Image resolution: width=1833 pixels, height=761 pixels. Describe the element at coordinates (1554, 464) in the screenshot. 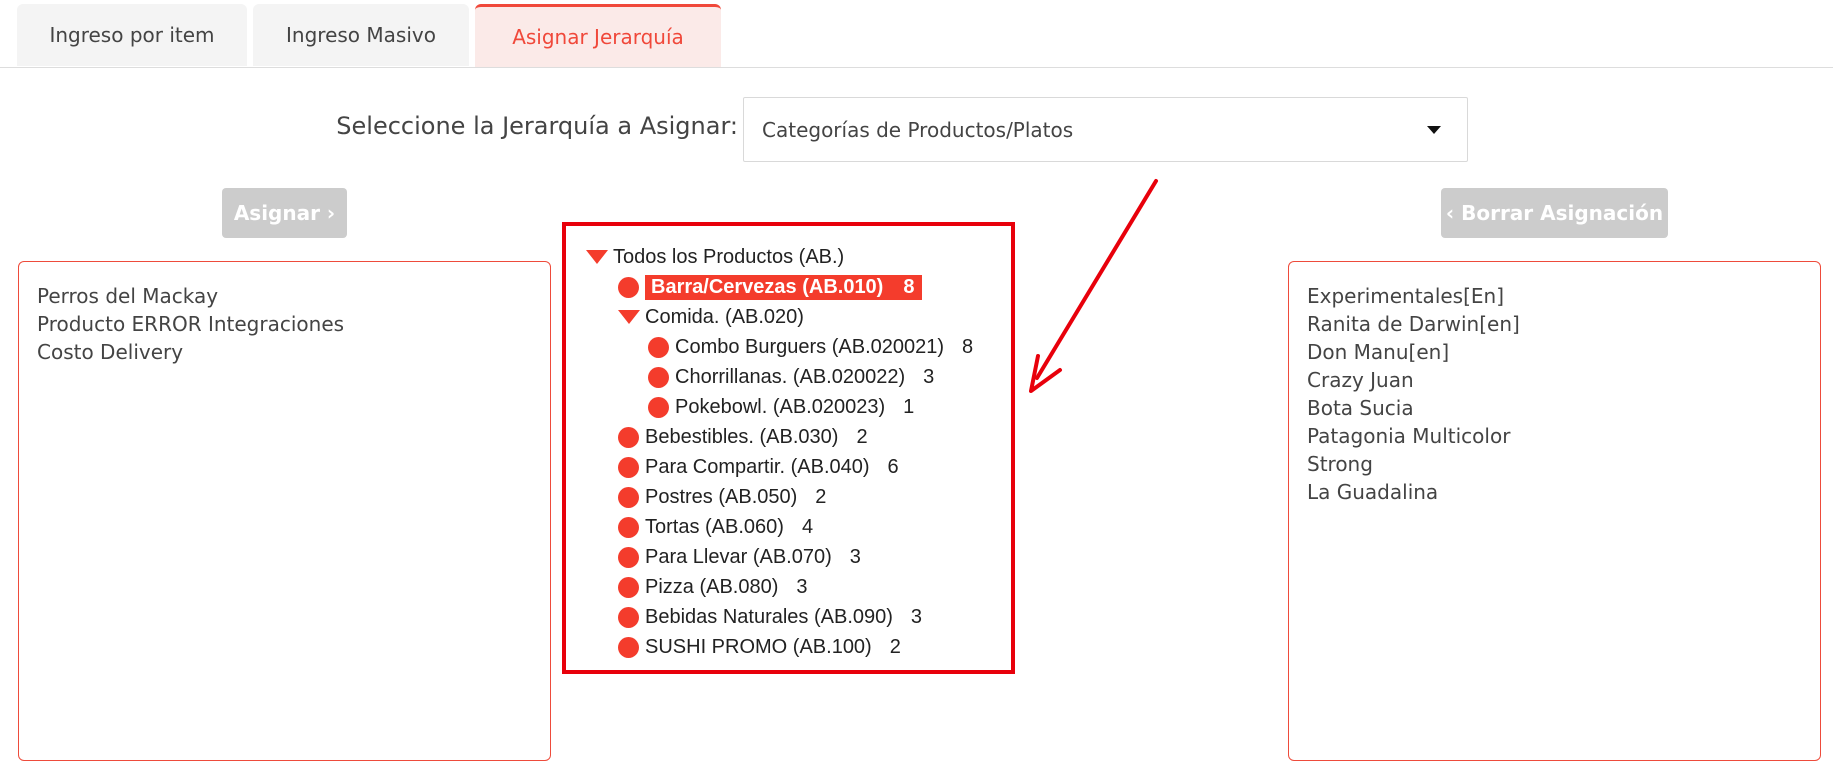

I see `list-item: Strong` at that location.